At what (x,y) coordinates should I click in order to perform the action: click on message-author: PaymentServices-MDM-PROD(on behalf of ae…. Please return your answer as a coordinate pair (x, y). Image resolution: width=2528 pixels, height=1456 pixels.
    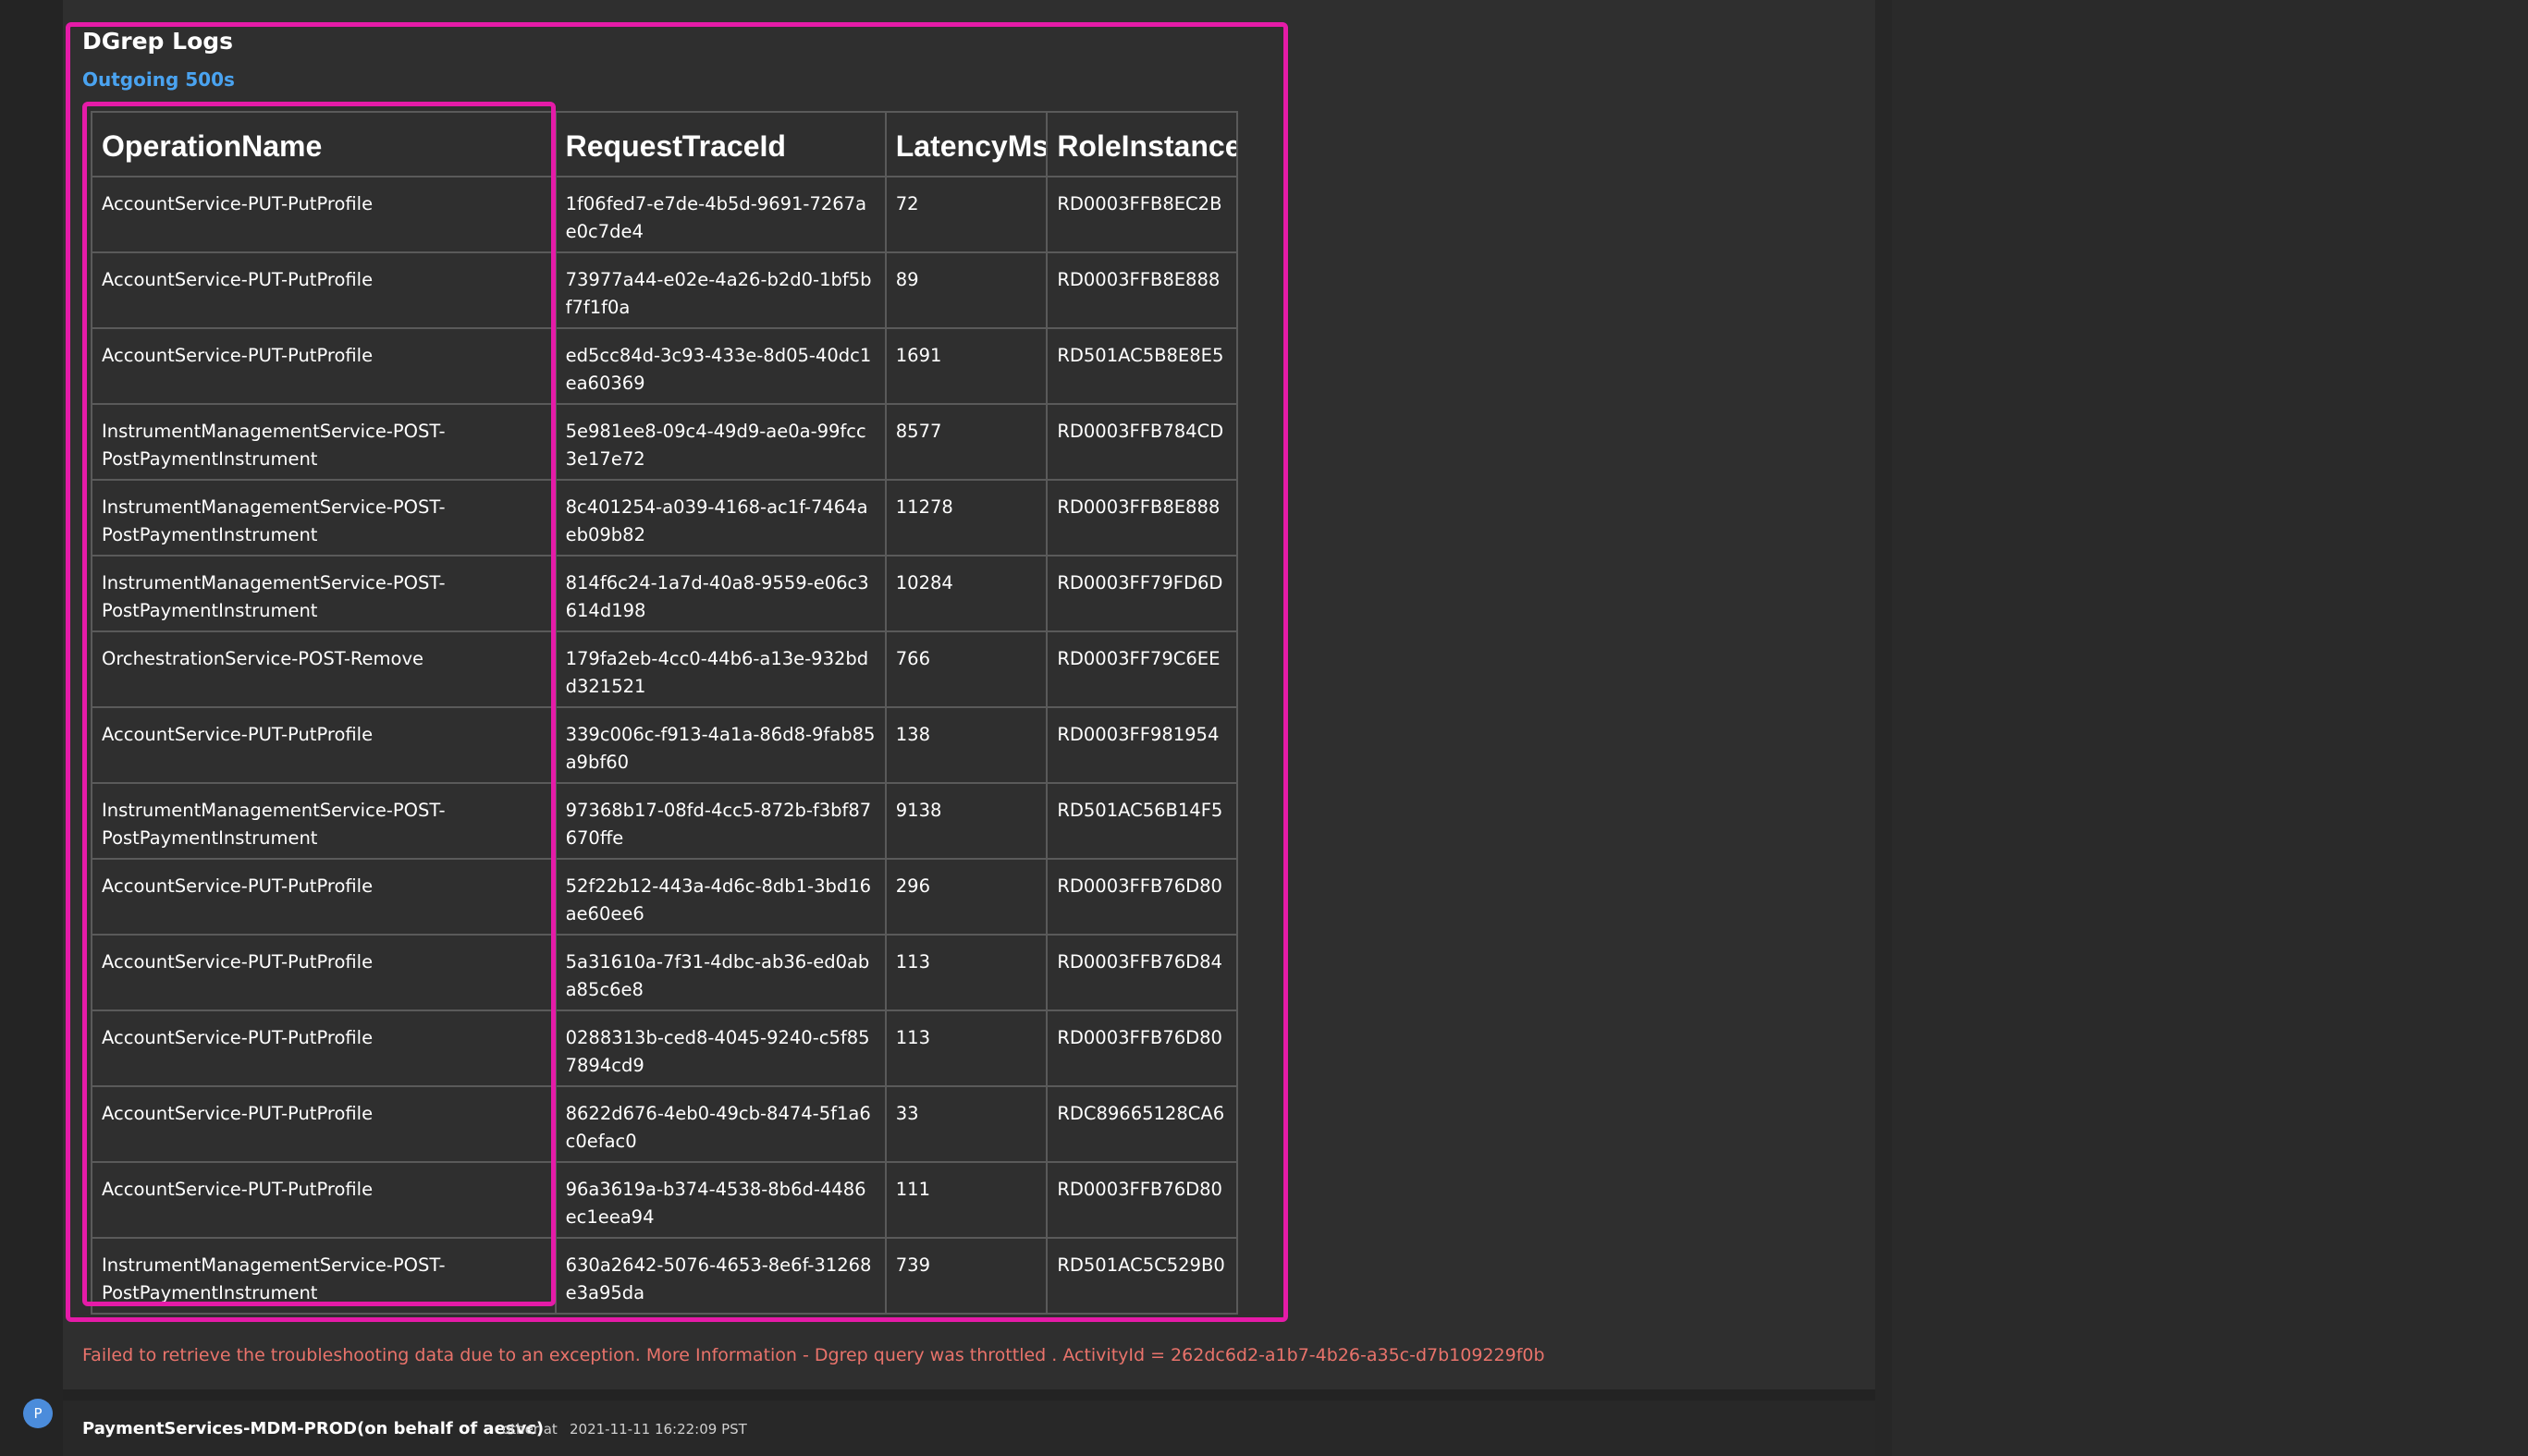
    Looking at the image, I should click on (313, 1428).